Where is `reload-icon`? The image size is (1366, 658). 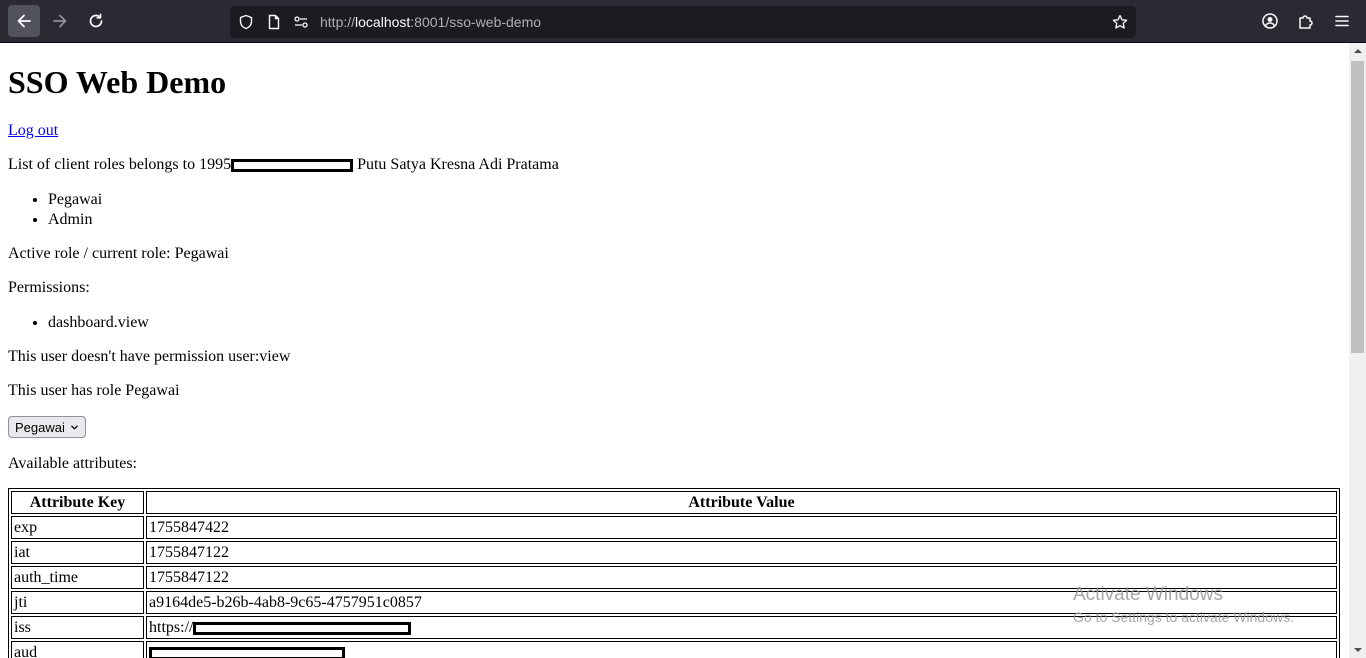
reload-icon is located at coordinates (96, 20).